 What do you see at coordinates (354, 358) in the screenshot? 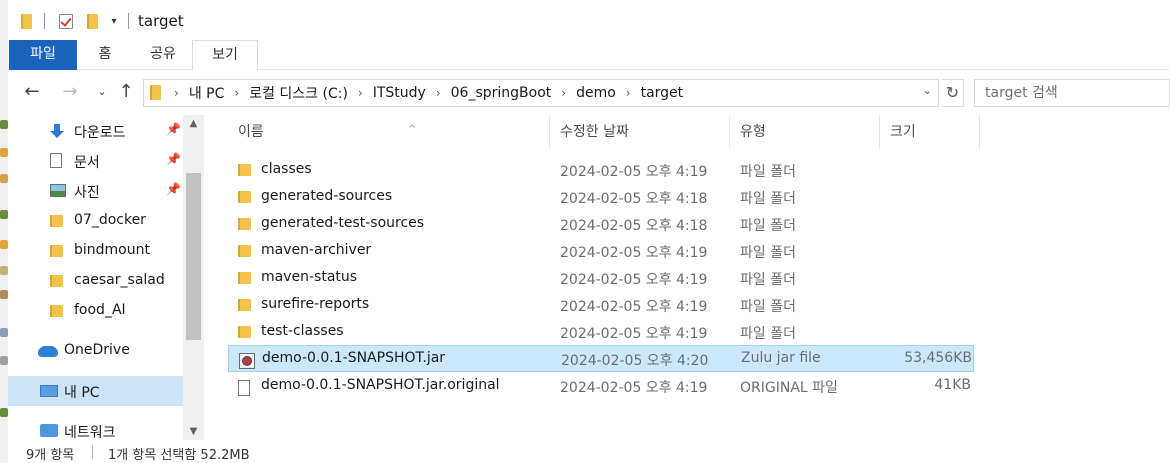
I see `file-name: demo-0.0.1-SNAPSHOT.jar` at bounding box center [354, 358].